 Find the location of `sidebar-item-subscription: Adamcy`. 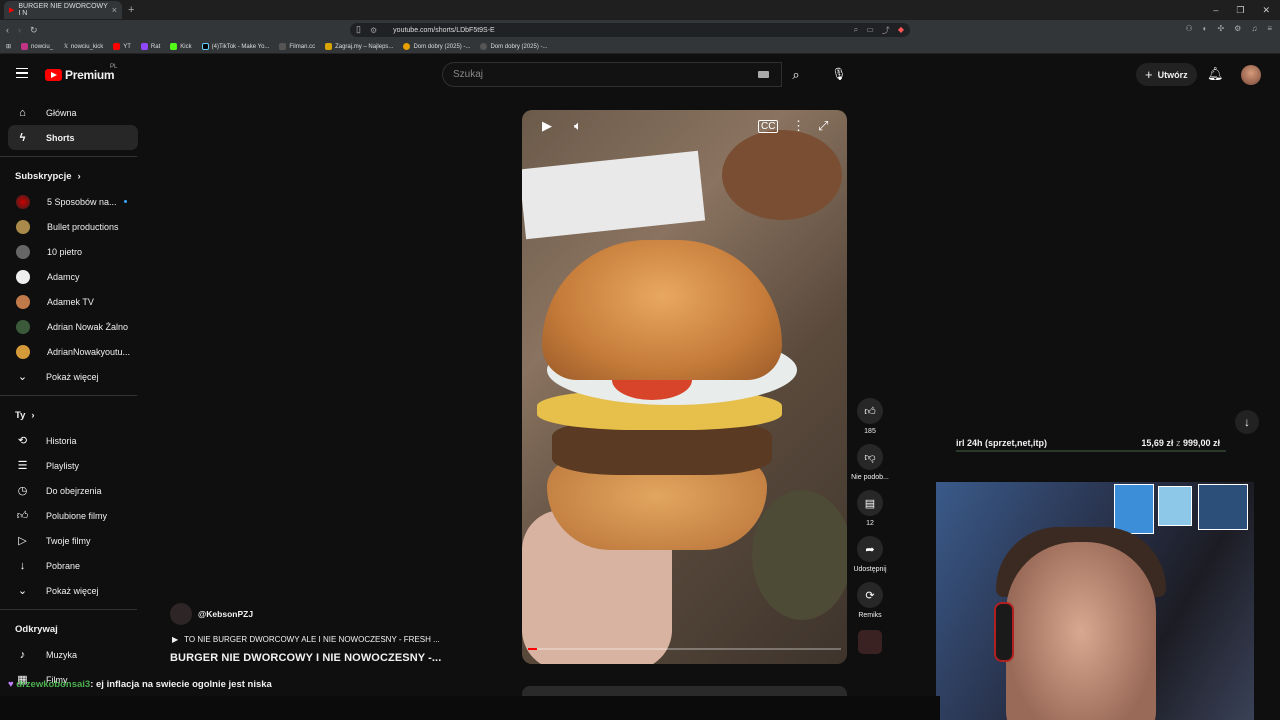

sidebar-item-subscription: Adamcy is located at coordinates (73, 276).